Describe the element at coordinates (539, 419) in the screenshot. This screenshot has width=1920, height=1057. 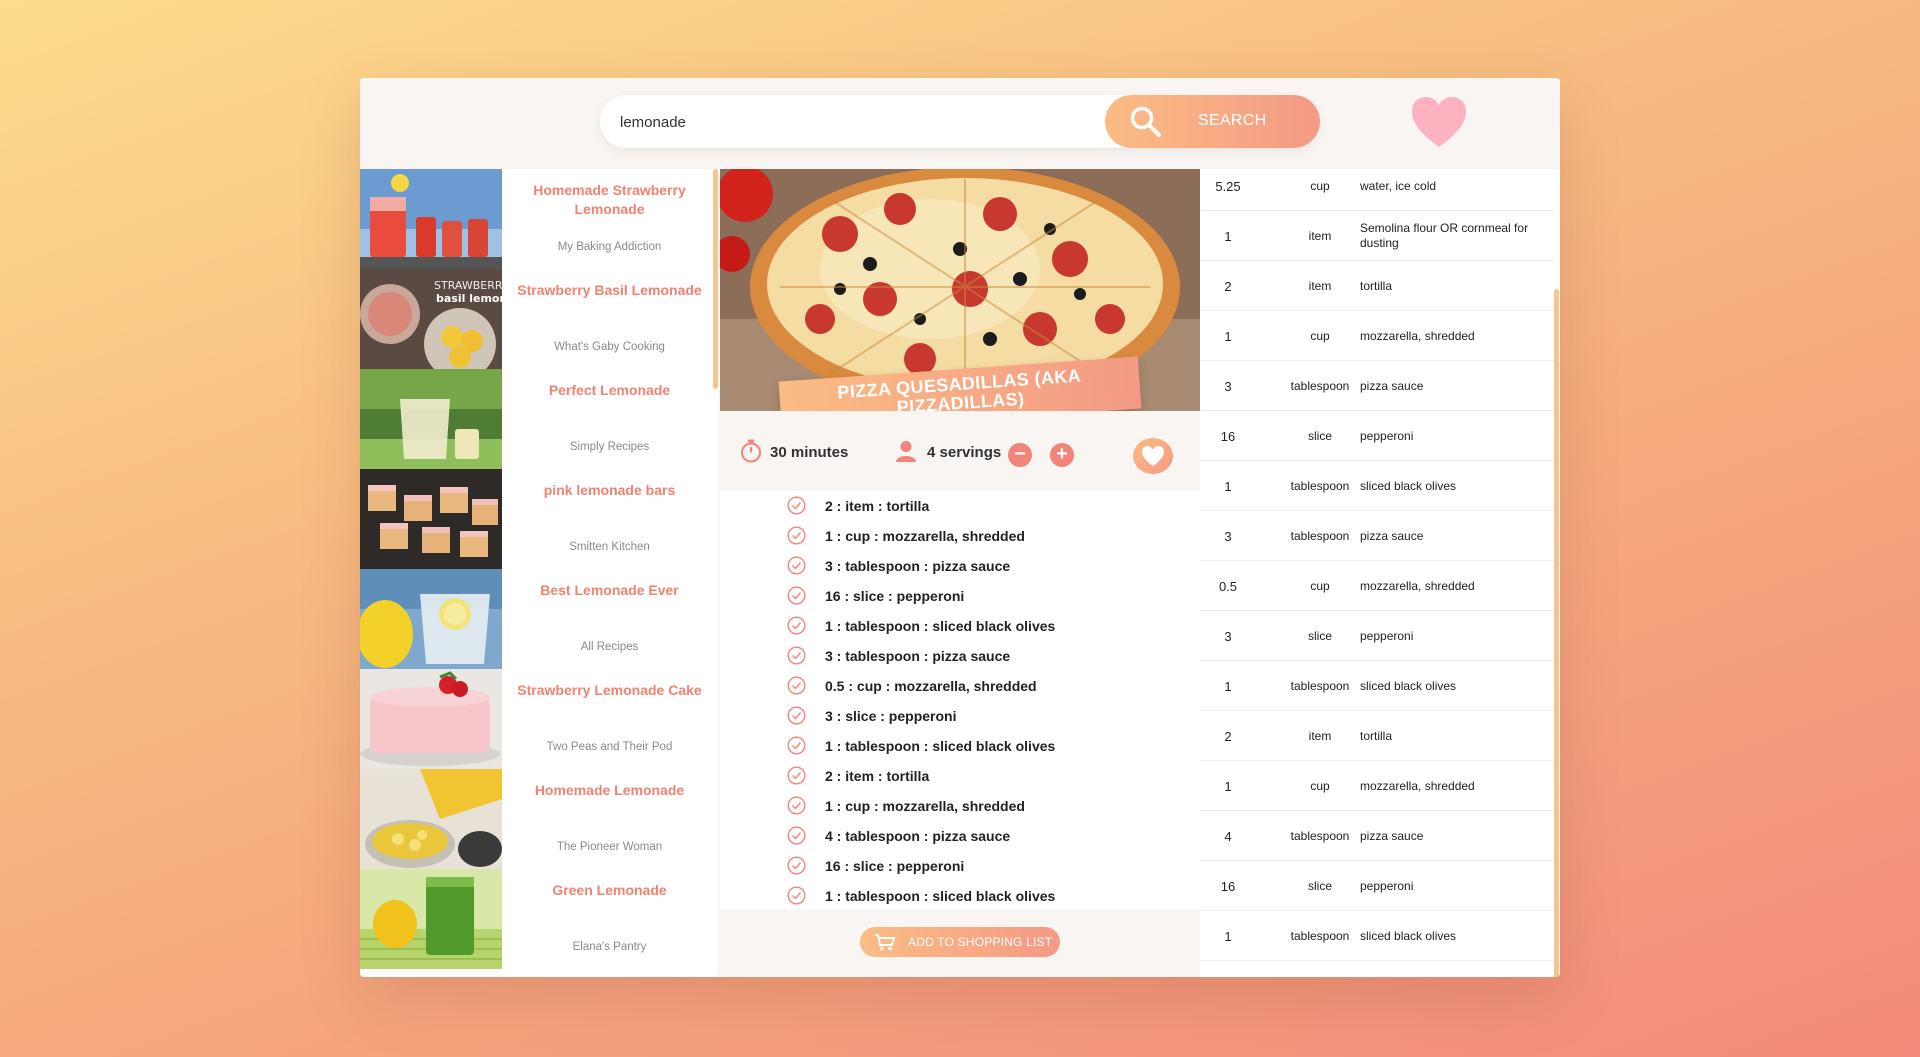
I see `result-item: Perfect Lemonade Simply Recipes` at that location.